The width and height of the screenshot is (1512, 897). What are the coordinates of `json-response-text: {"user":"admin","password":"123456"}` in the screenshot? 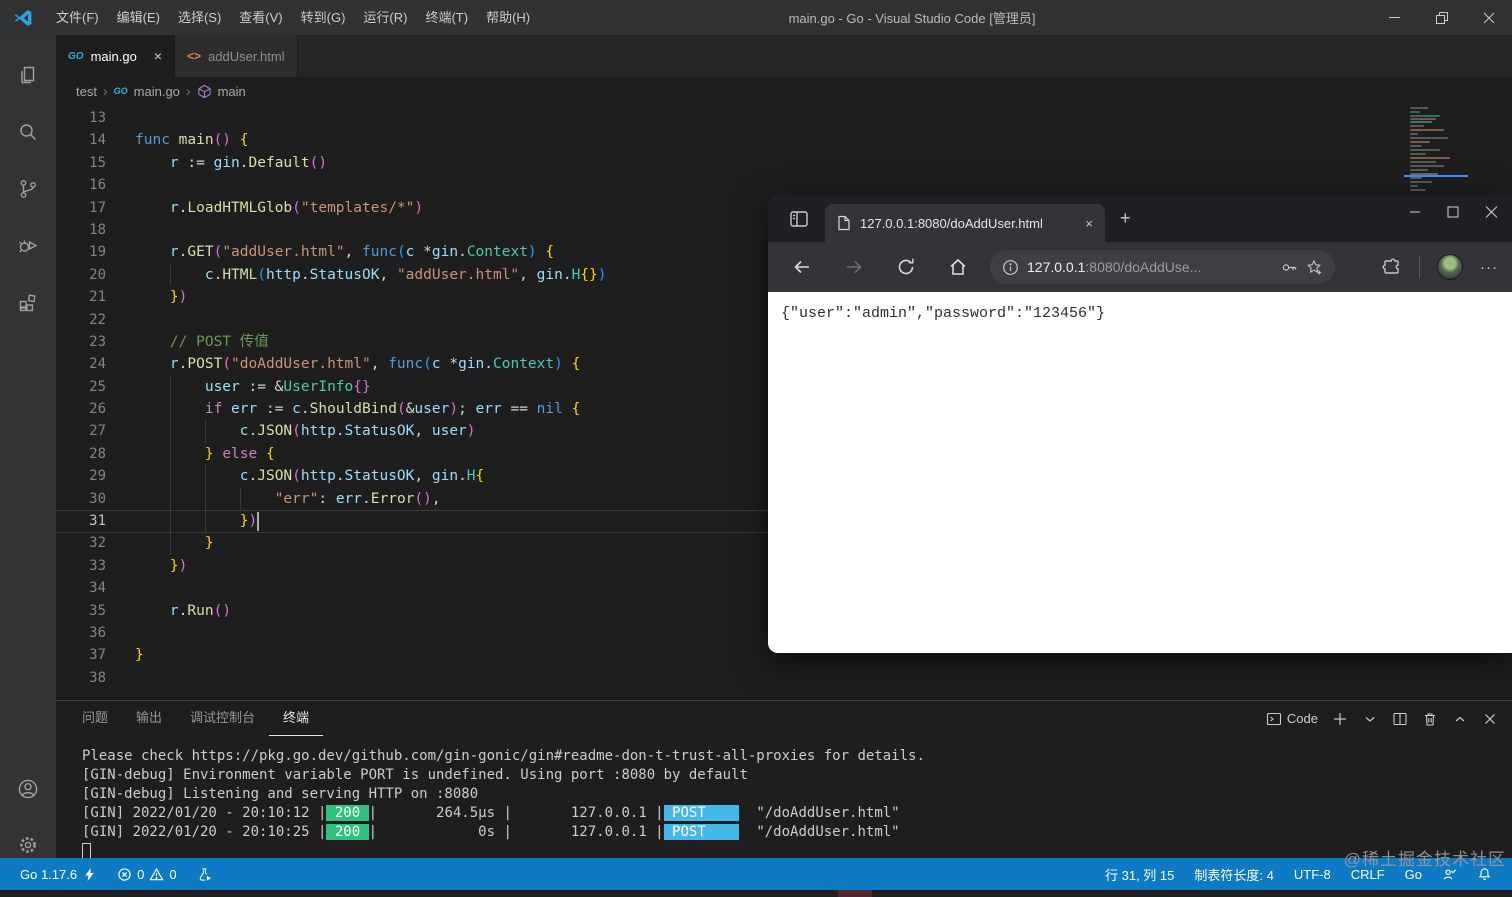 It's located at (943, 313).